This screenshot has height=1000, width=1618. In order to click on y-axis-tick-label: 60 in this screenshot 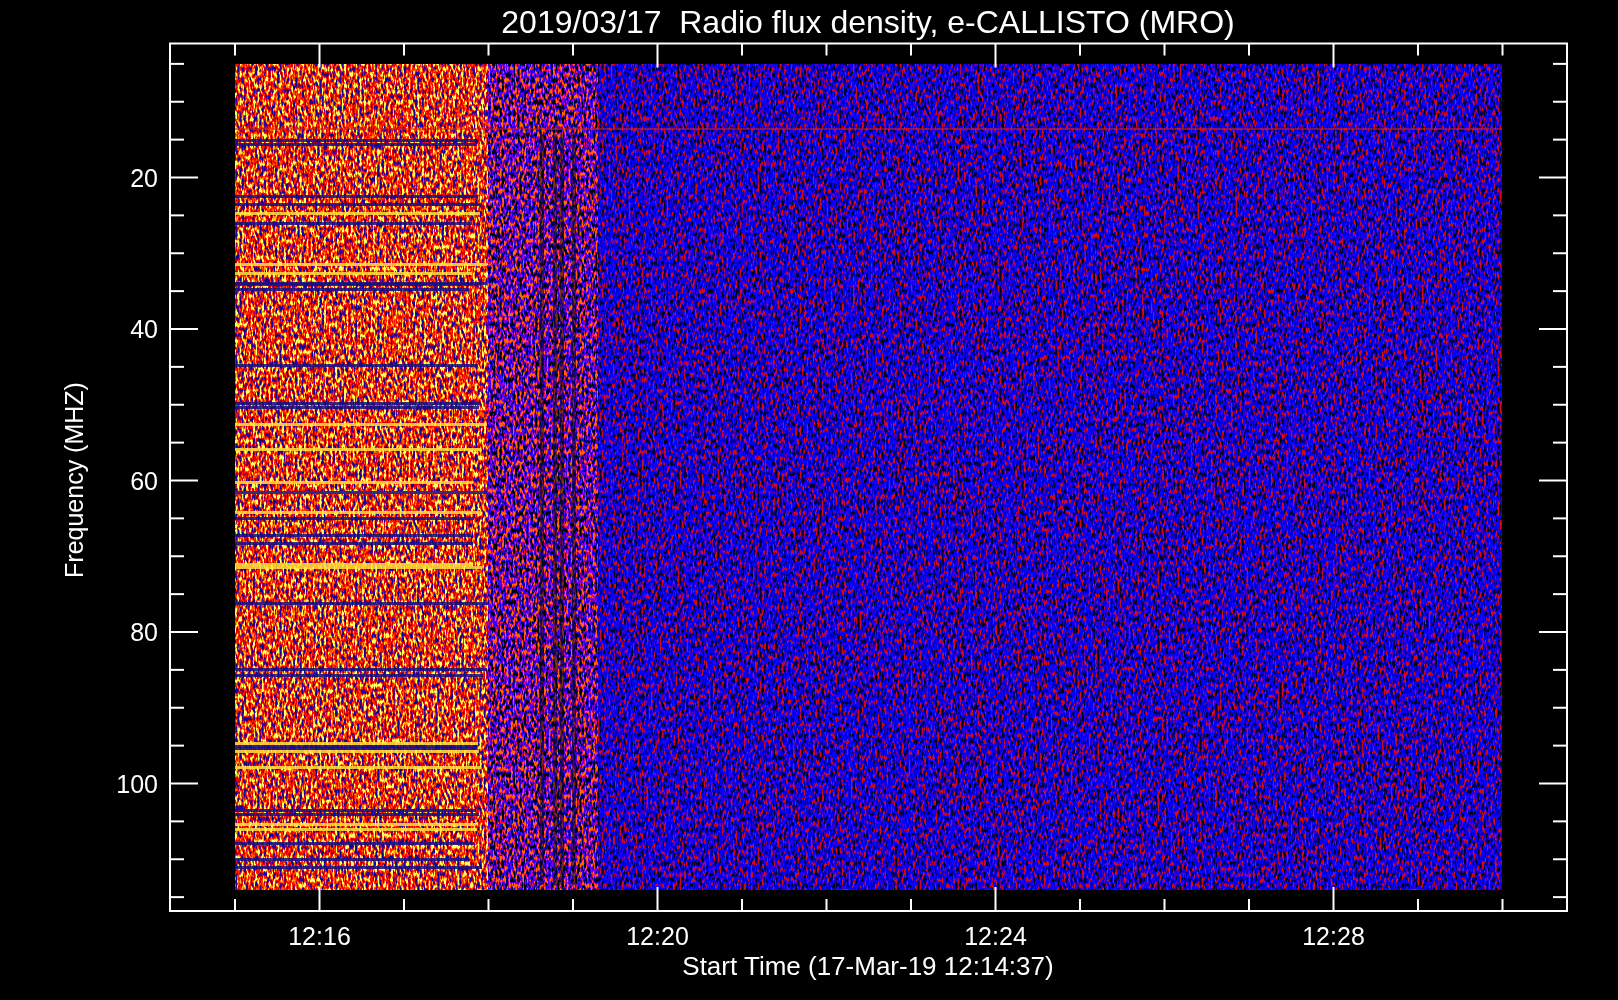, I will do `click(144, 480)`.